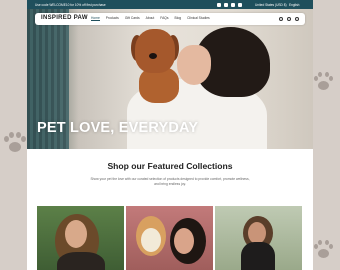 This screenshot has height=270, width=340. Describe the element at coordinates (151, 240) in the screenshot. I see `card-photo-dog-face` at that location.